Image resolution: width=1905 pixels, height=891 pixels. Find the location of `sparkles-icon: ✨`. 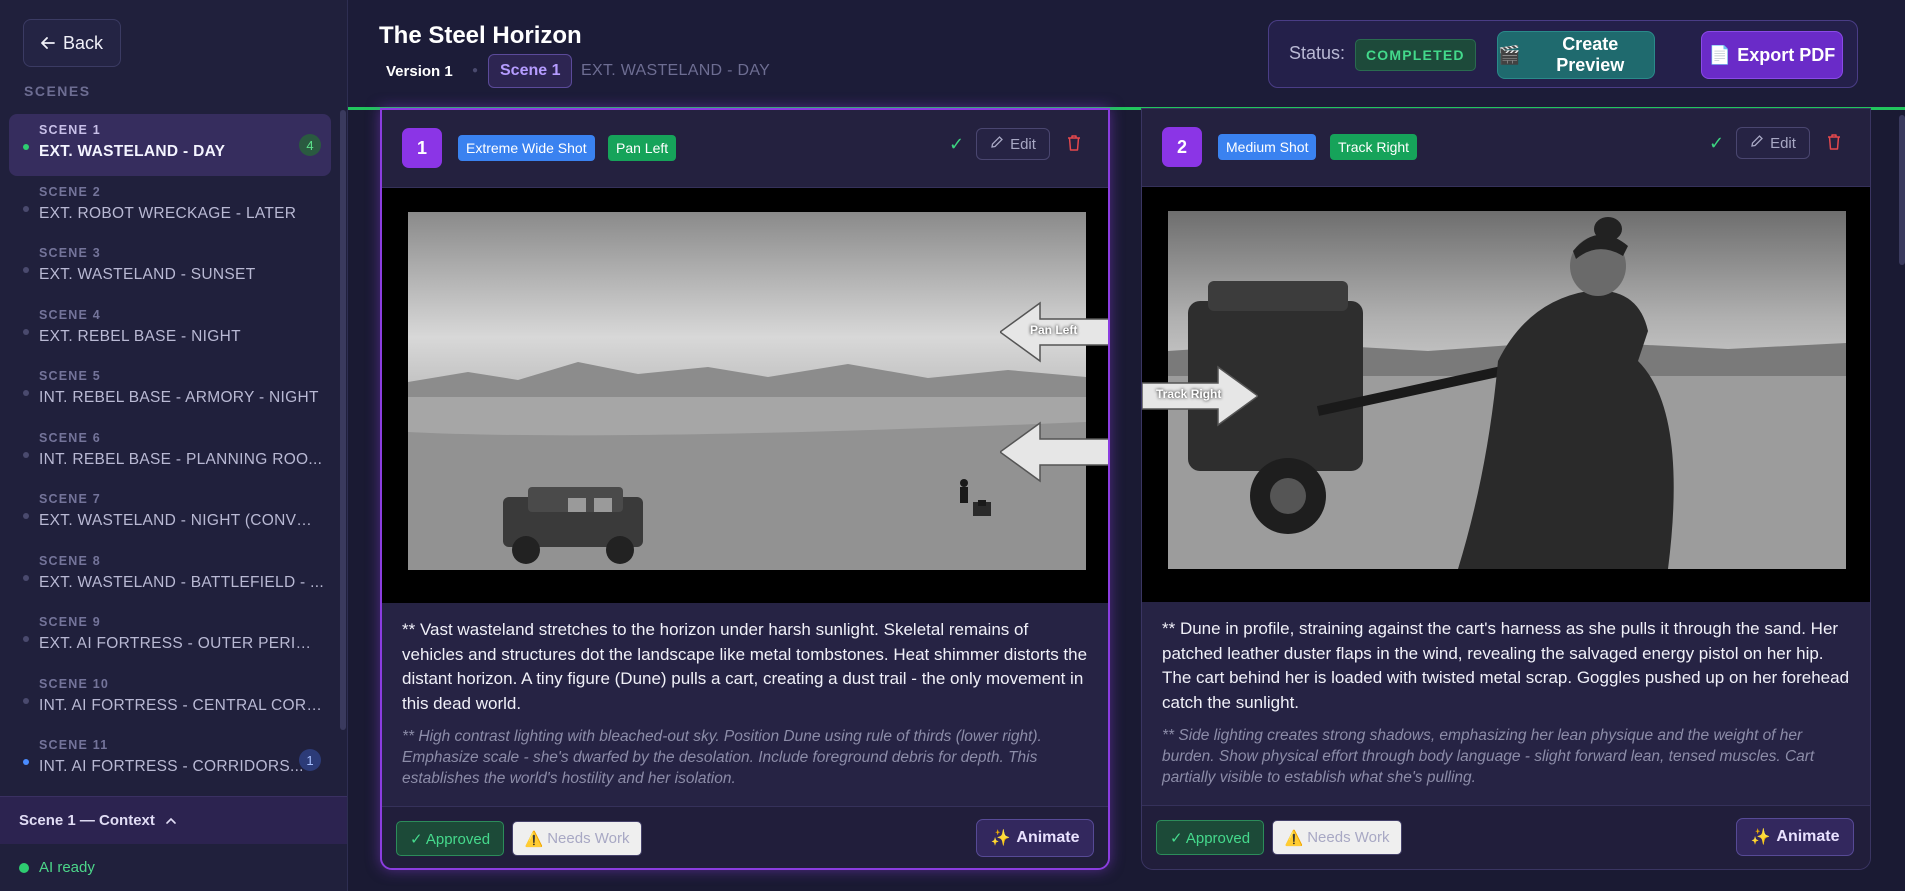

sparkles-icon: ✨ is located at coordinates (1000, 838).